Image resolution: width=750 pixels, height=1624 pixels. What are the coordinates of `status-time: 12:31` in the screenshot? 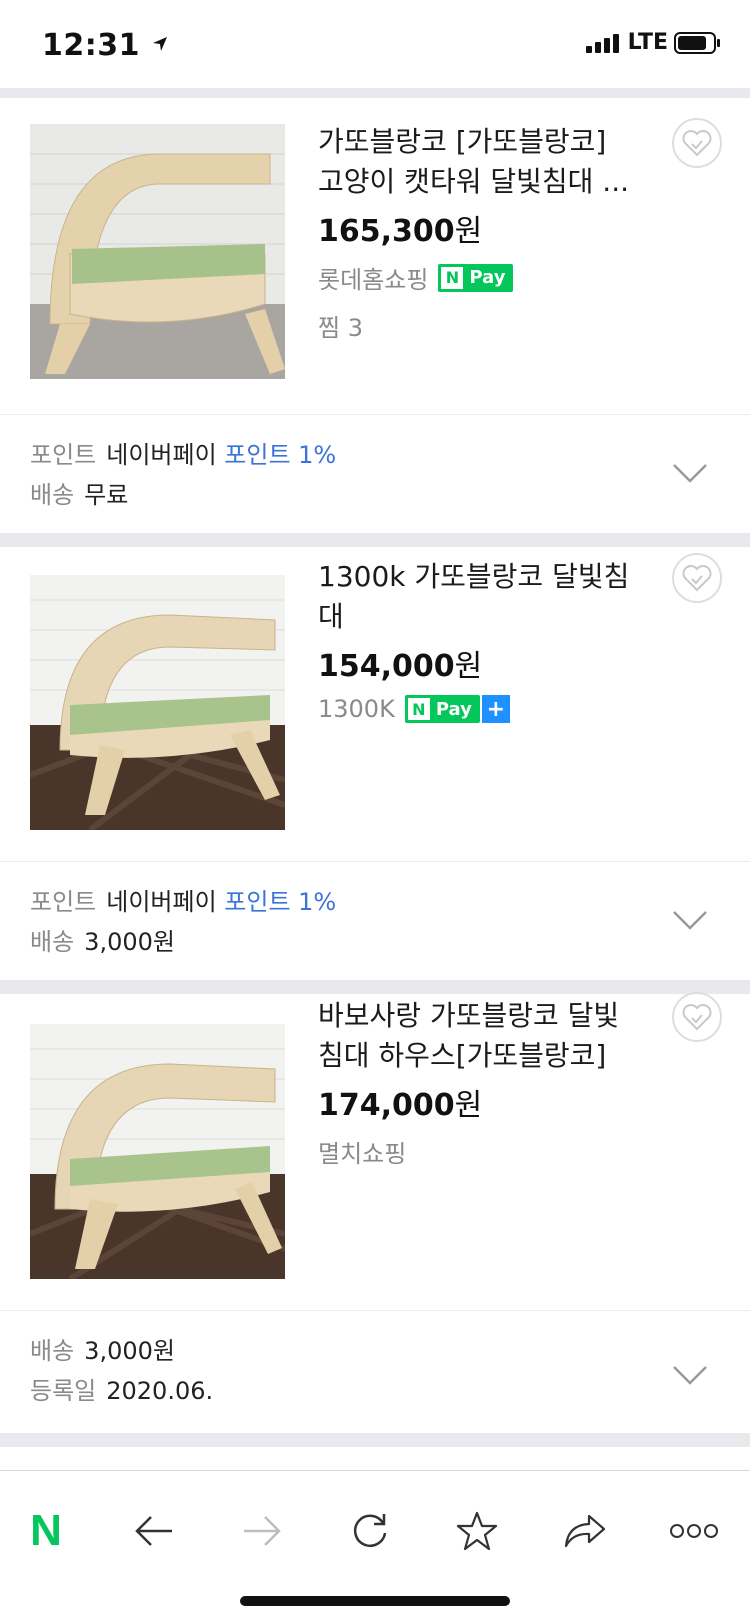 It's located at (105, 45).